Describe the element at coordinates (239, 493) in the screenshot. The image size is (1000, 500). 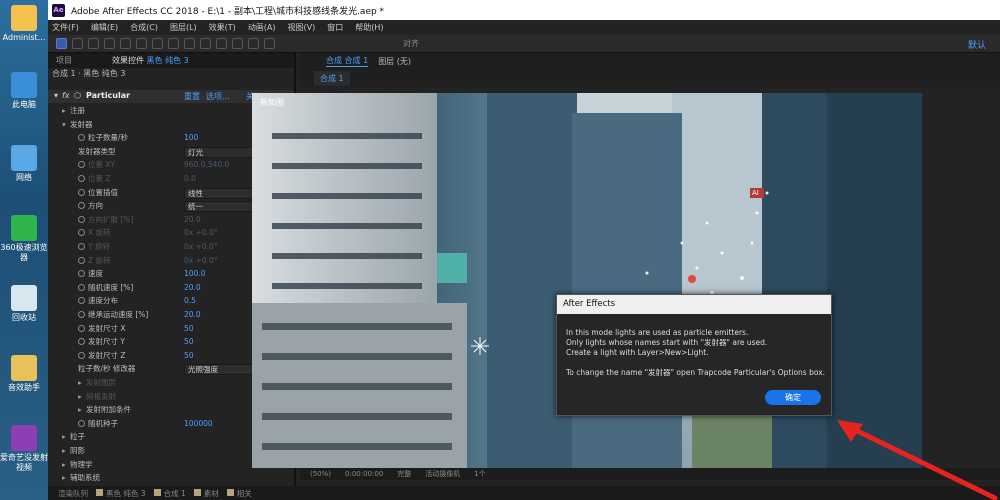
I see `bottom-tab: 相关` at that location.